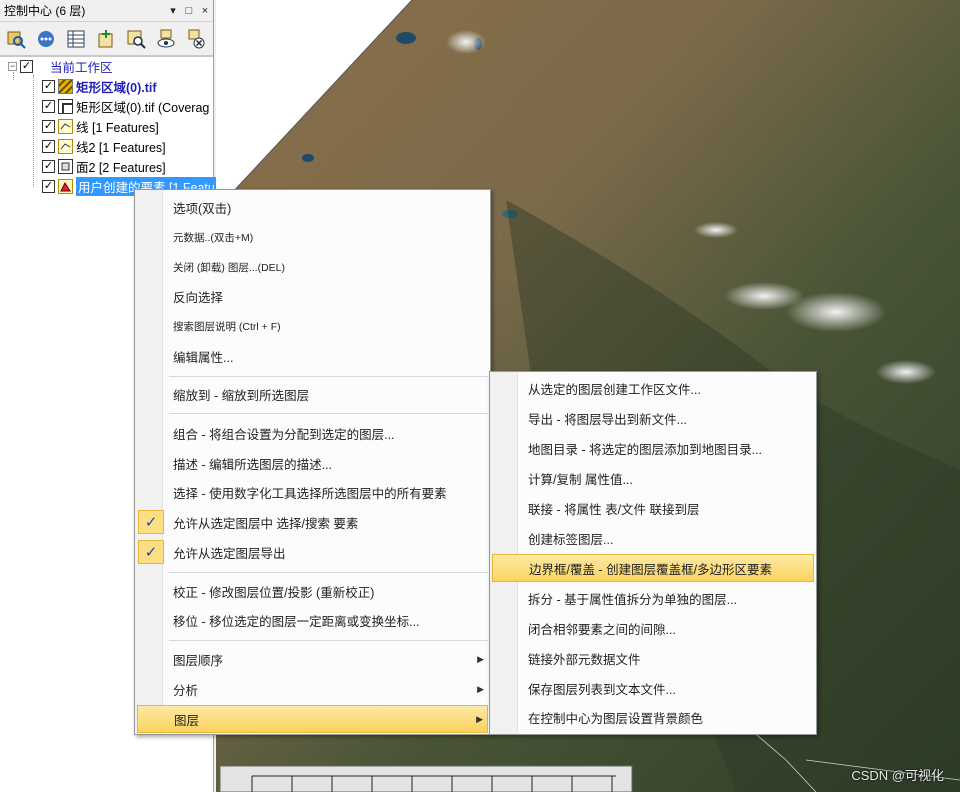 This screenshot has width=960, height=792. What do you see at coordinates (312, 591) in the screenshot?
I see `menu-item-rectify: 校正 - 修改图层位置/投影 (重新校正)` at bounding box center [312, 591].